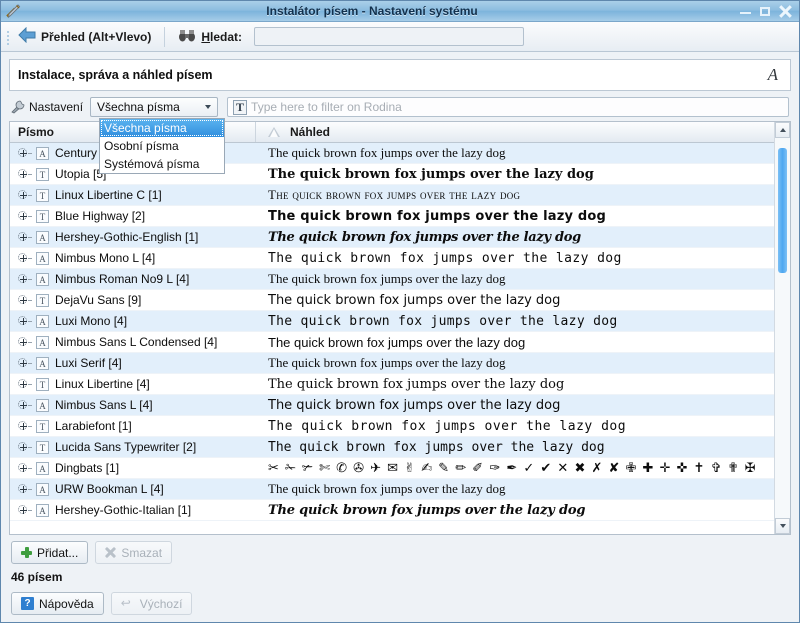  I want to click on x-icon, so click(111, 552).